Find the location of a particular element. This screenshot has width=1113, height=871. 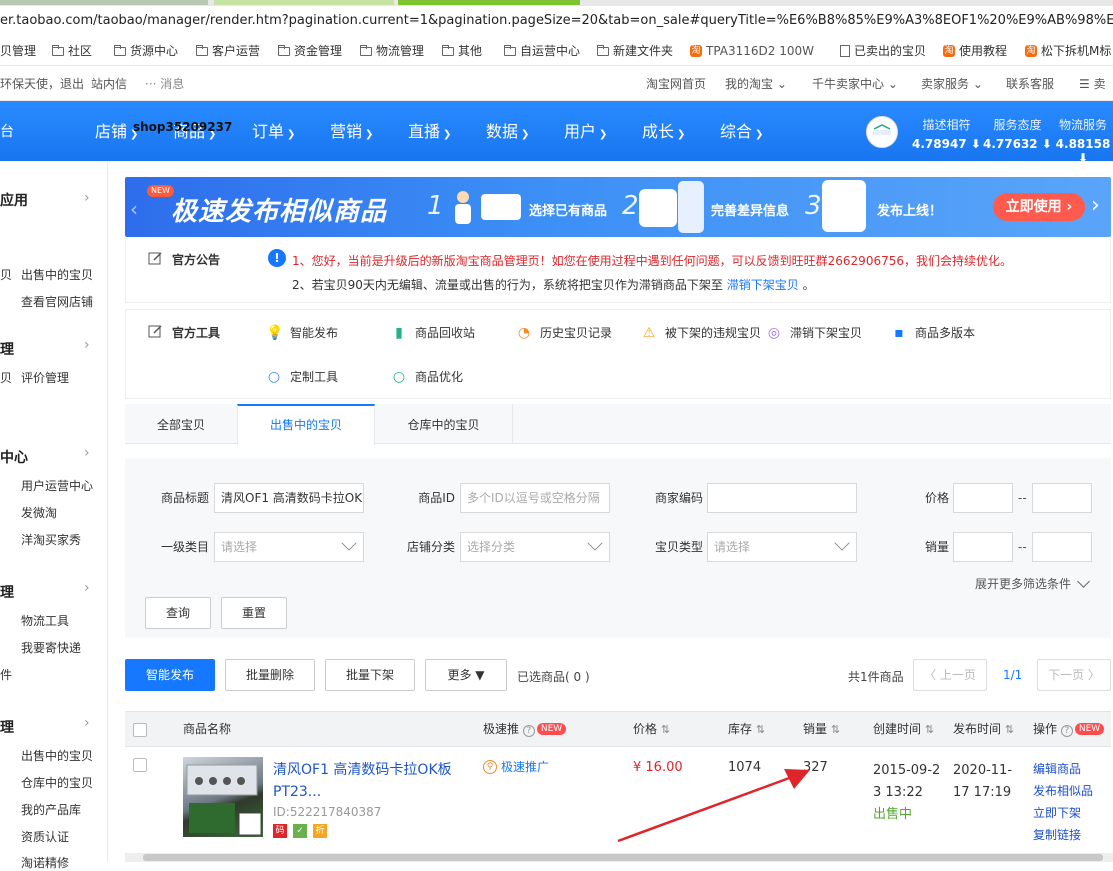

product-thumbnail is located at coordinates (223, 797).